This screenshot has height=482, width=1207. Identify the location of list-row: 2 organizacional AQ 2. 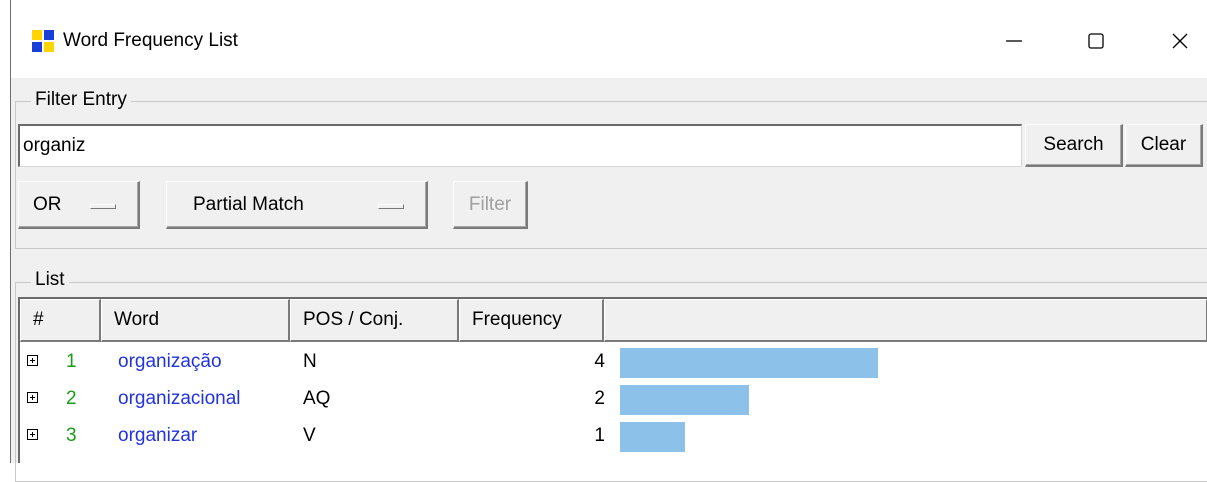
(613, 399).